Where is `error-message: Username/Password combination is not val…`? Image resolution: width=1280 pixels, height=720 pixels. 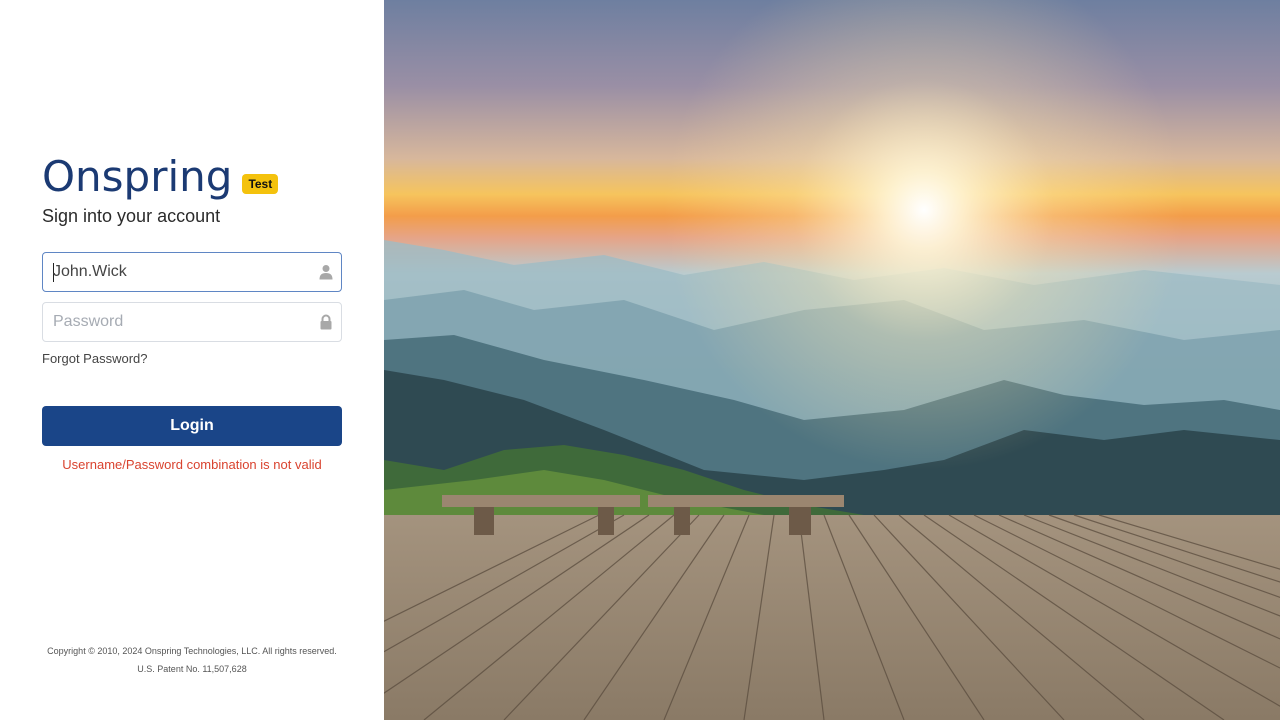 error-message: Username/Password combination is not val… is located at coordinates (192, 464).